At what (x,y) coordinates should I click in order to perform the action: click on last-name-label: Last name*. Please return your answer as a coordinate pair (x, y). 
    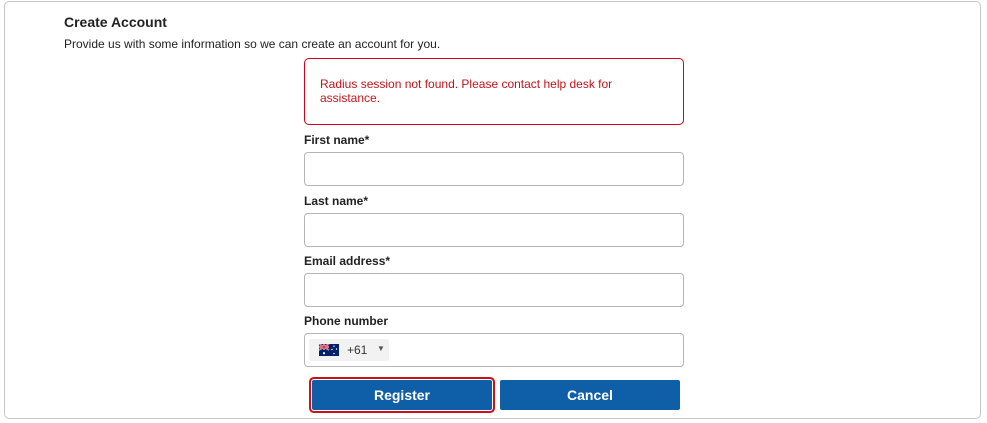
    Looking at the image, I should click on (336, 201).